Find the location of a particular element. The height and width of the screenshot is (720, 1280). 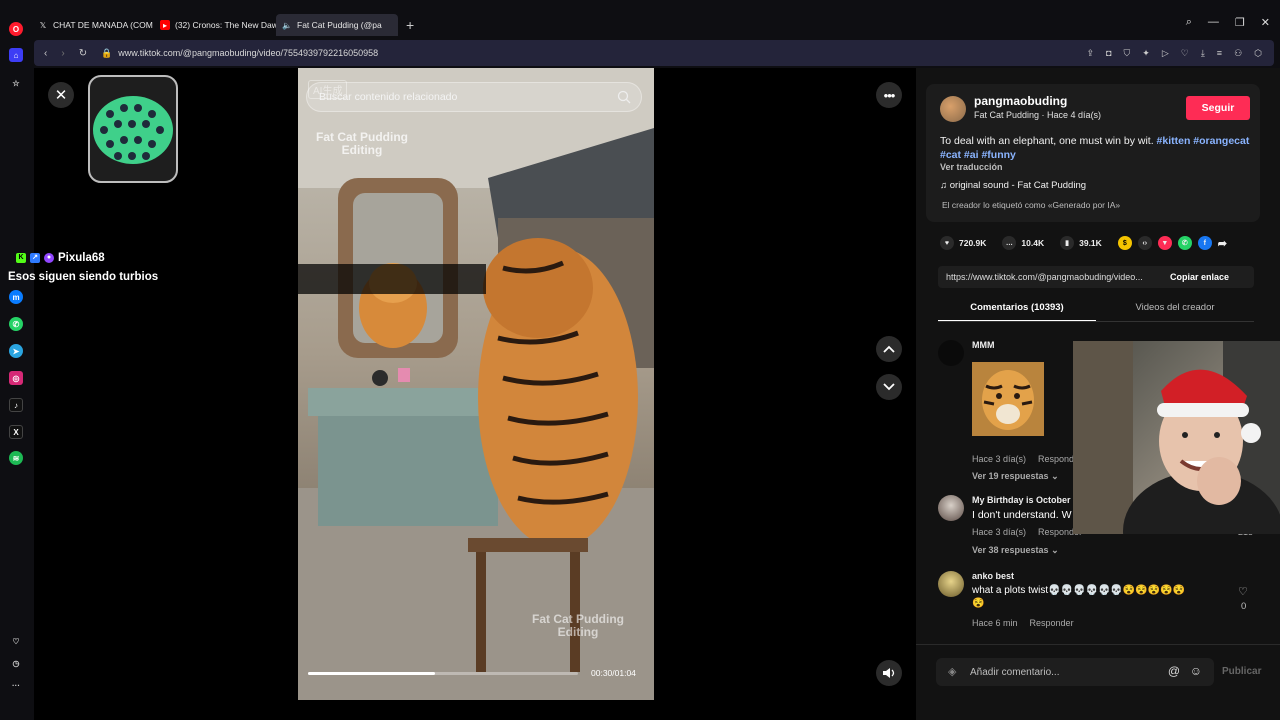

copy-link-button: Copiar enlace is located at coordinates (1199, 277).